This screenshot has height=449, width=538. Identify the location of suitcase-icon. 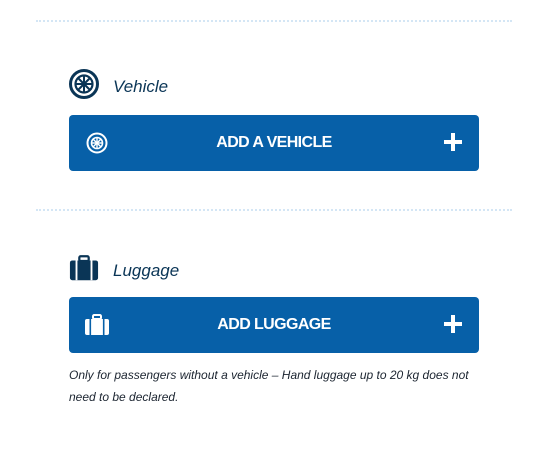
(84, 268).